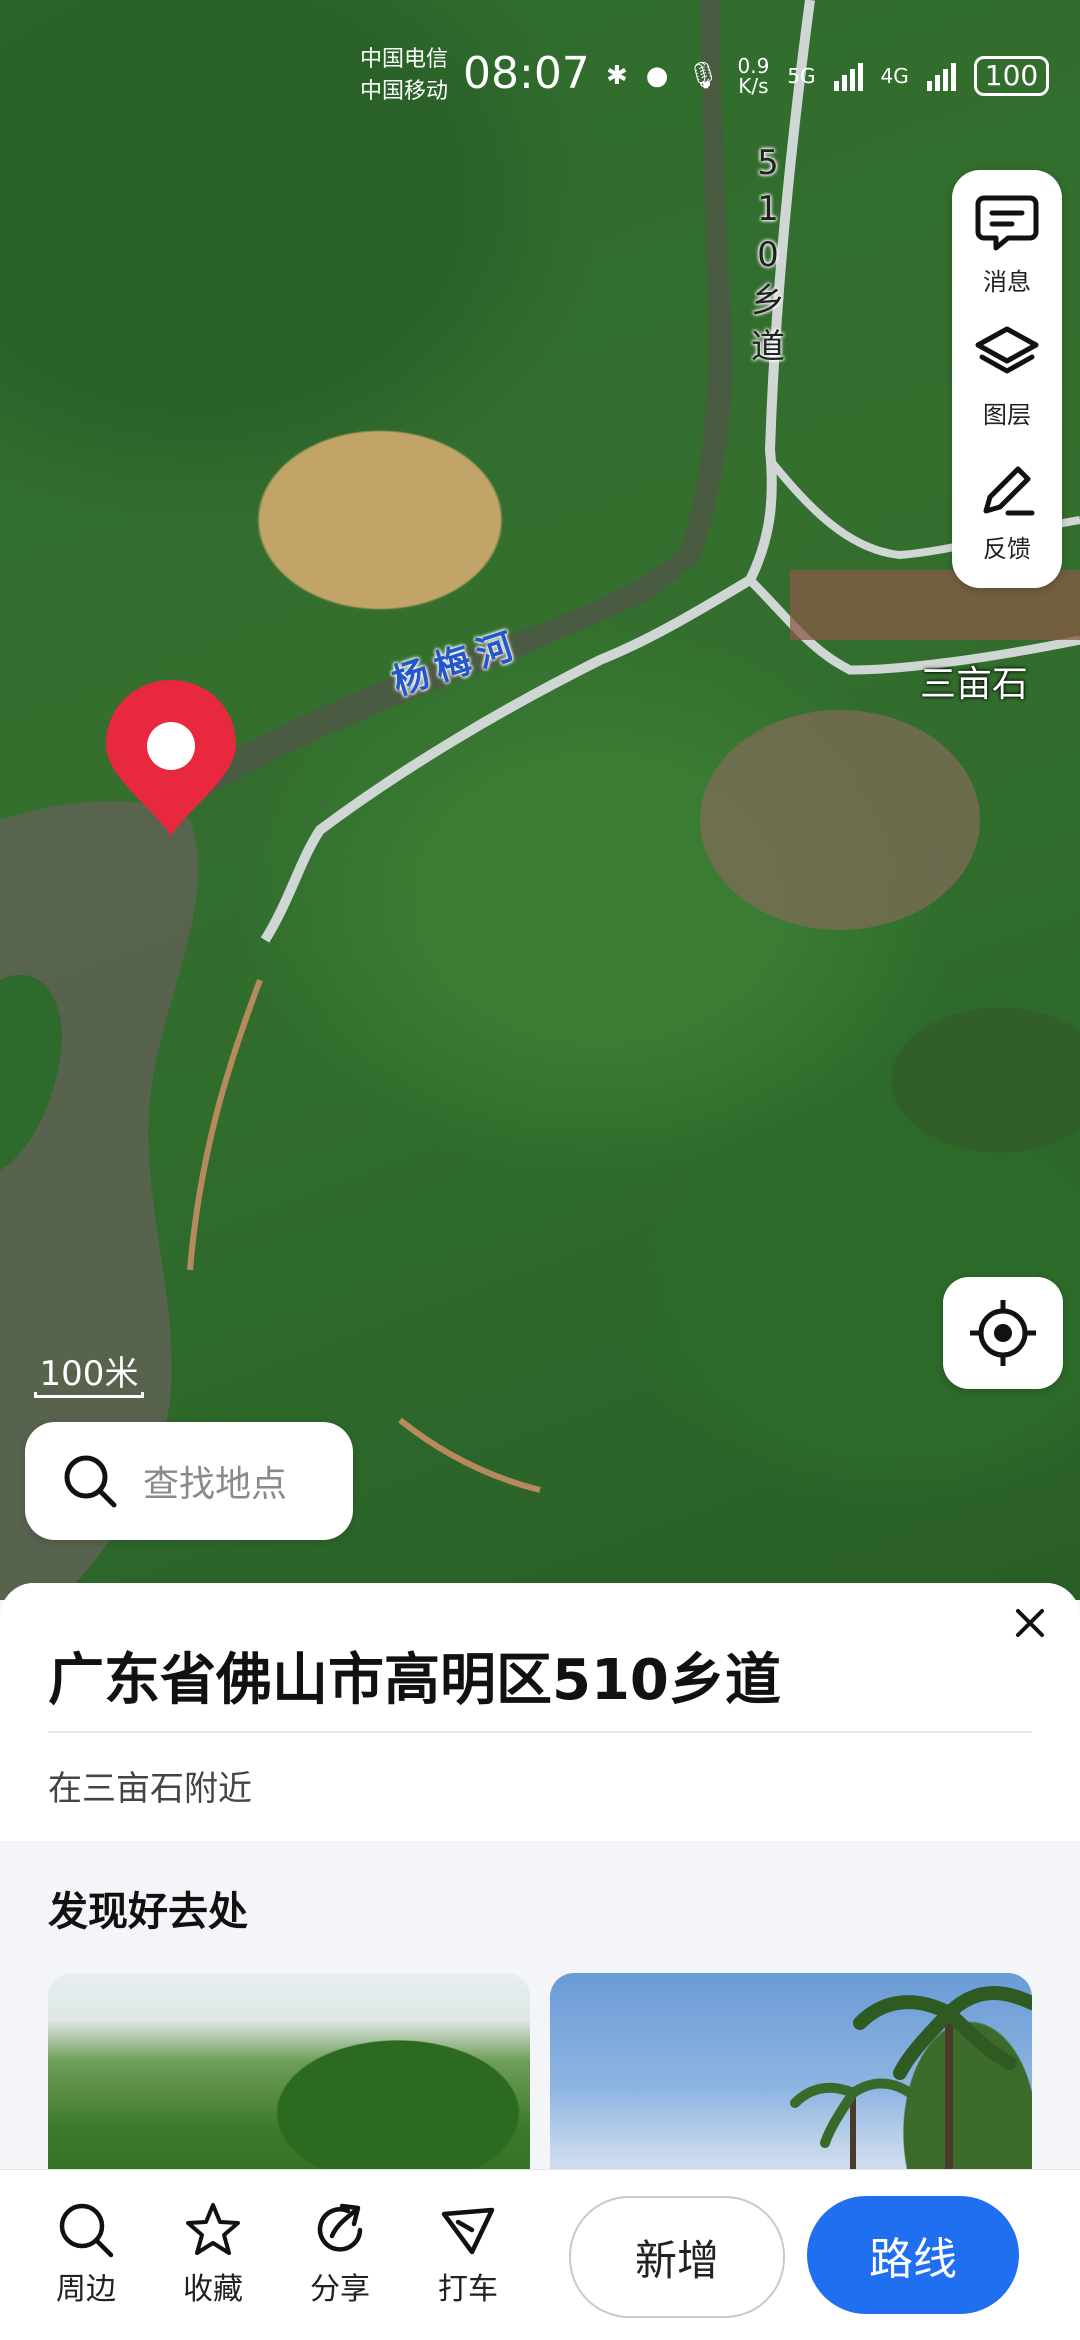  I want to click on find-place-search: 查找地点, so click(189, 1481).